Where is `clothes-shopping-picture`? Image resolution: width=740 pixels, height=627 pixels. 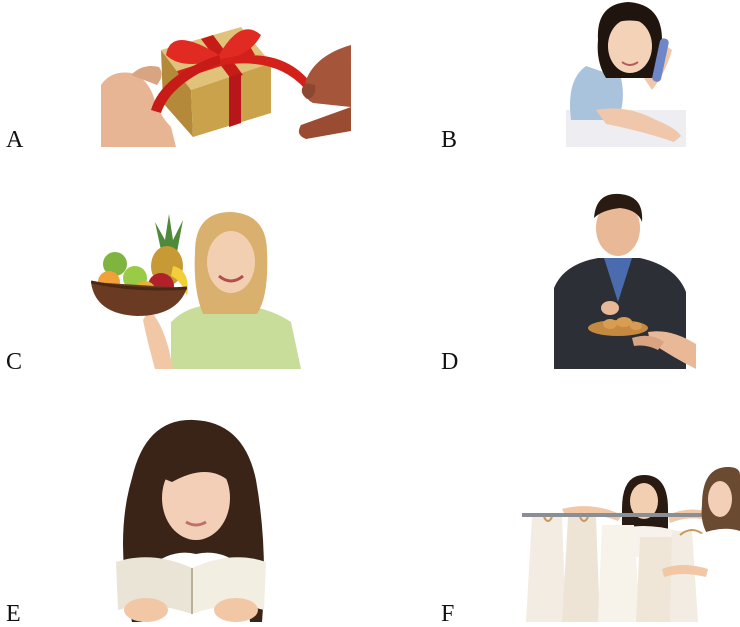 clothes-shopping-picture is located at coordinates (631, 543).